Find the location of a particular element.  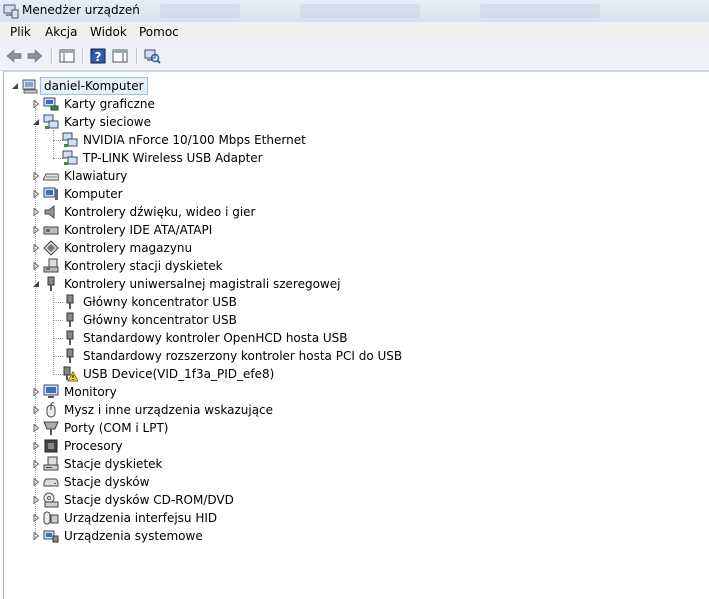

tree-item-computer: Komputer is located at coordinates (154, 194).